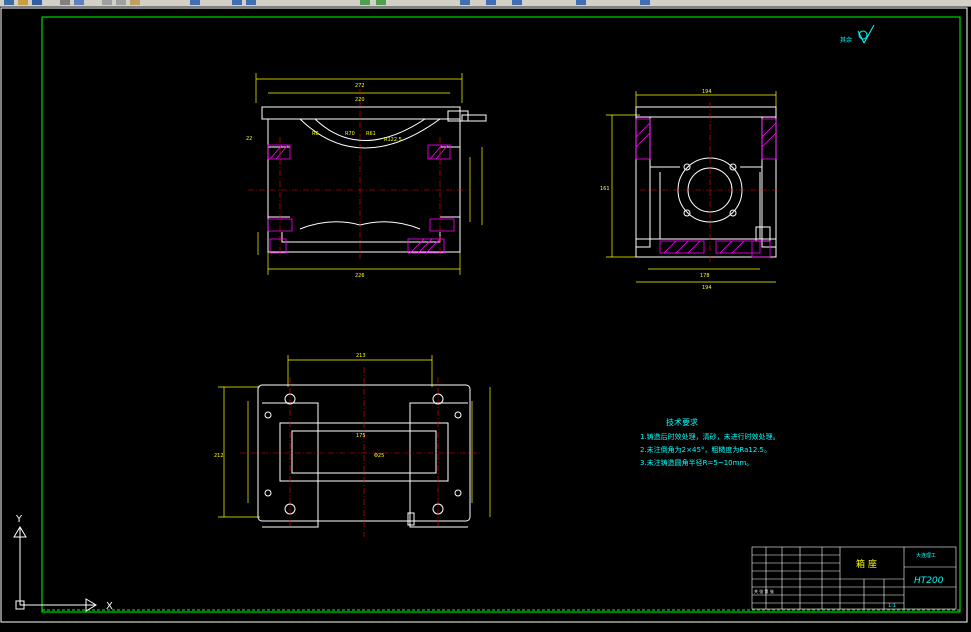 This screenshot has height=632, width=971. I want to click on tech-item-1: 1.铸造后时效处理，清砂，未进行时效处理。, so click(710, 436).